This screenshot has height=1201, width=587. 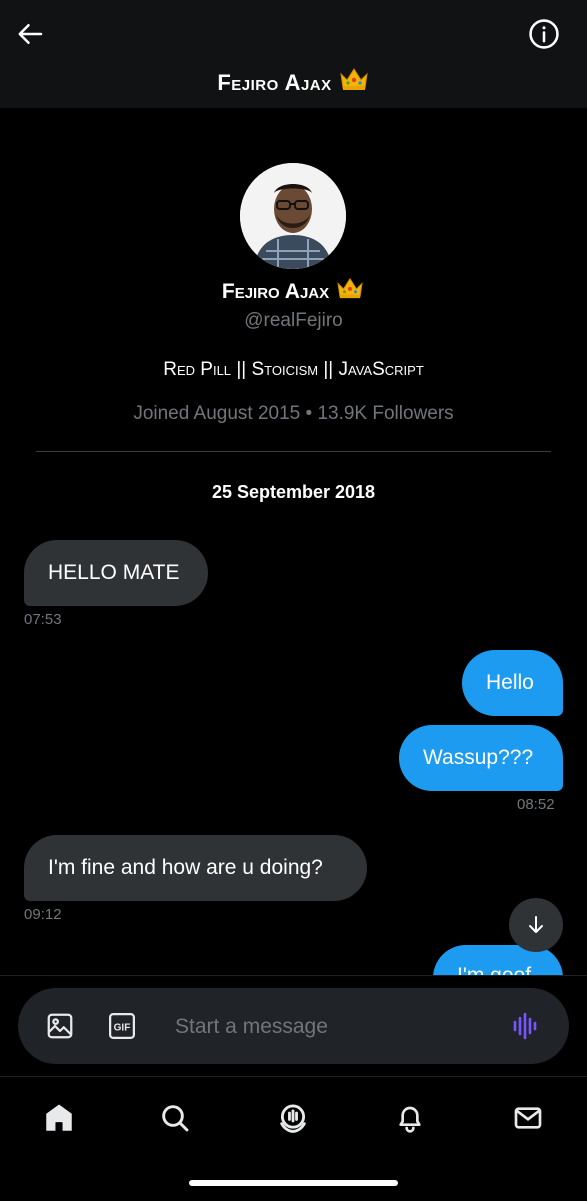 I want to click on home-icon, so click(x=59, y=1117).